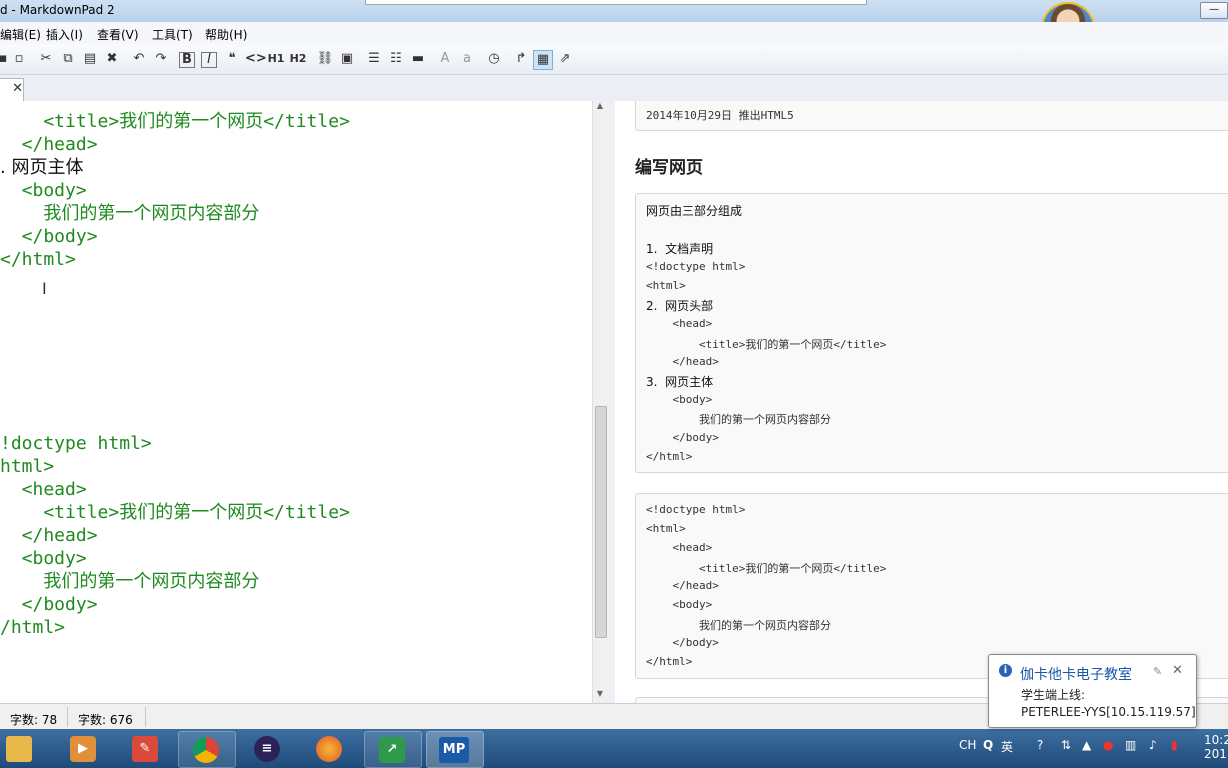  I want to click on copy-icon: ⧉, so click(68, 59).